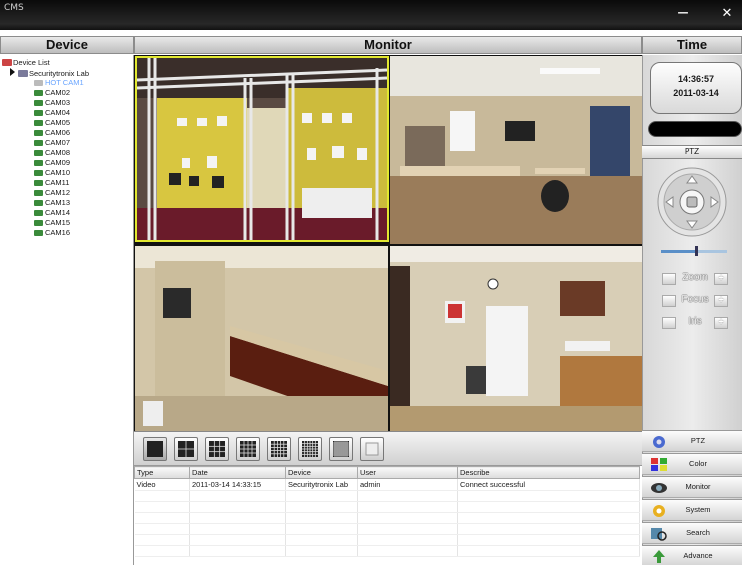 The image size is (742, 565). What do you see at coordinates (321, 484) in the screenshot?
I see `log-cell: Securitytronix Lab` at bounding box center [321, 484].